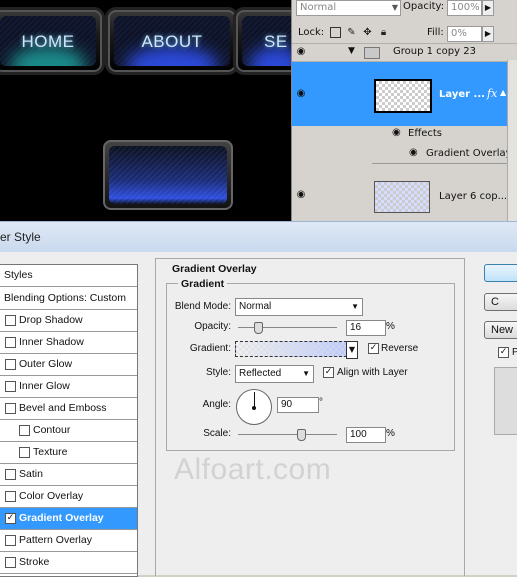 This screenshot has width=517, height=577. I want to click on opacity-unit: %, so click(390, 326).